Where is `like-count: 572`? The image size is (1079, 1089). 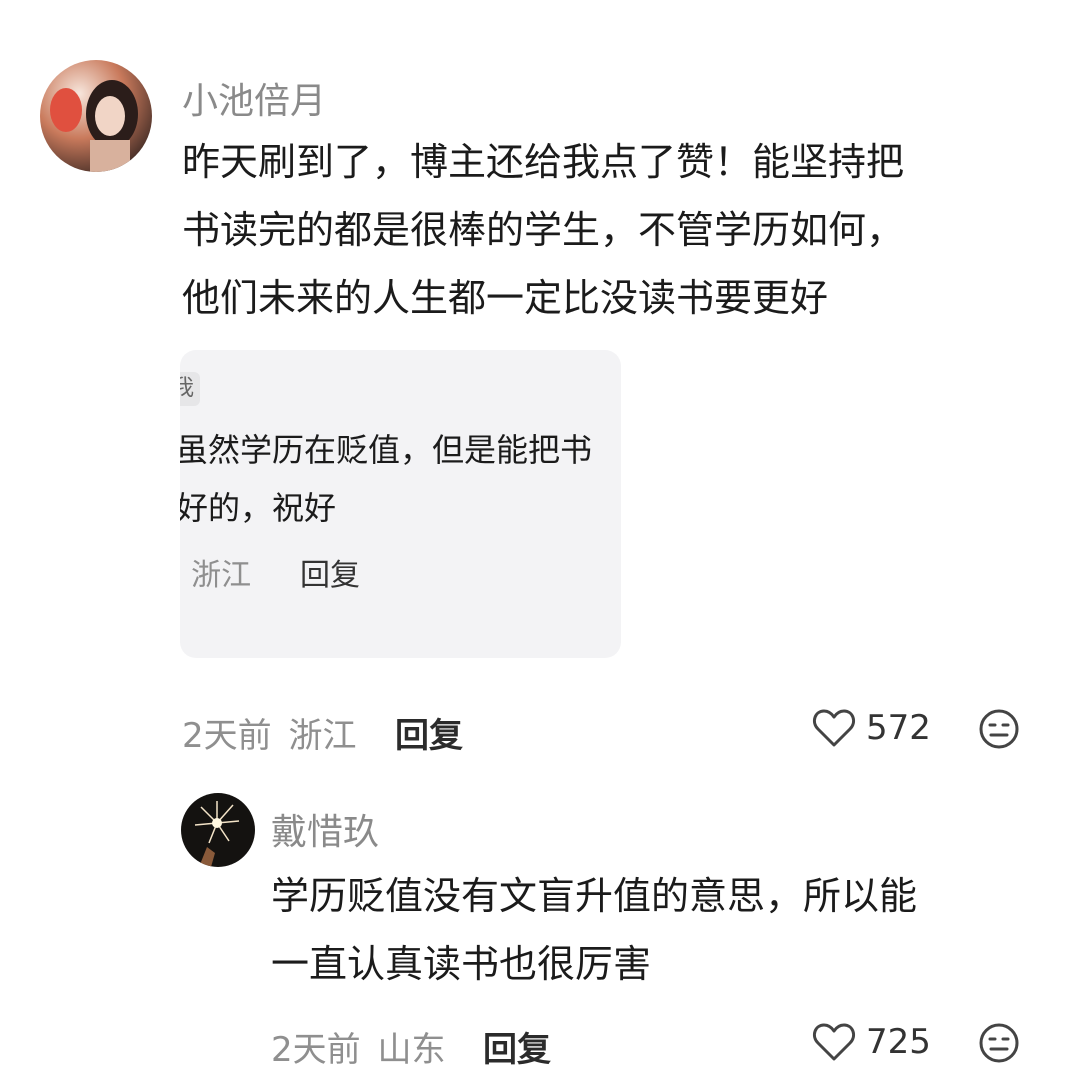 like-count: 572 is located at coordinates (898, 728).